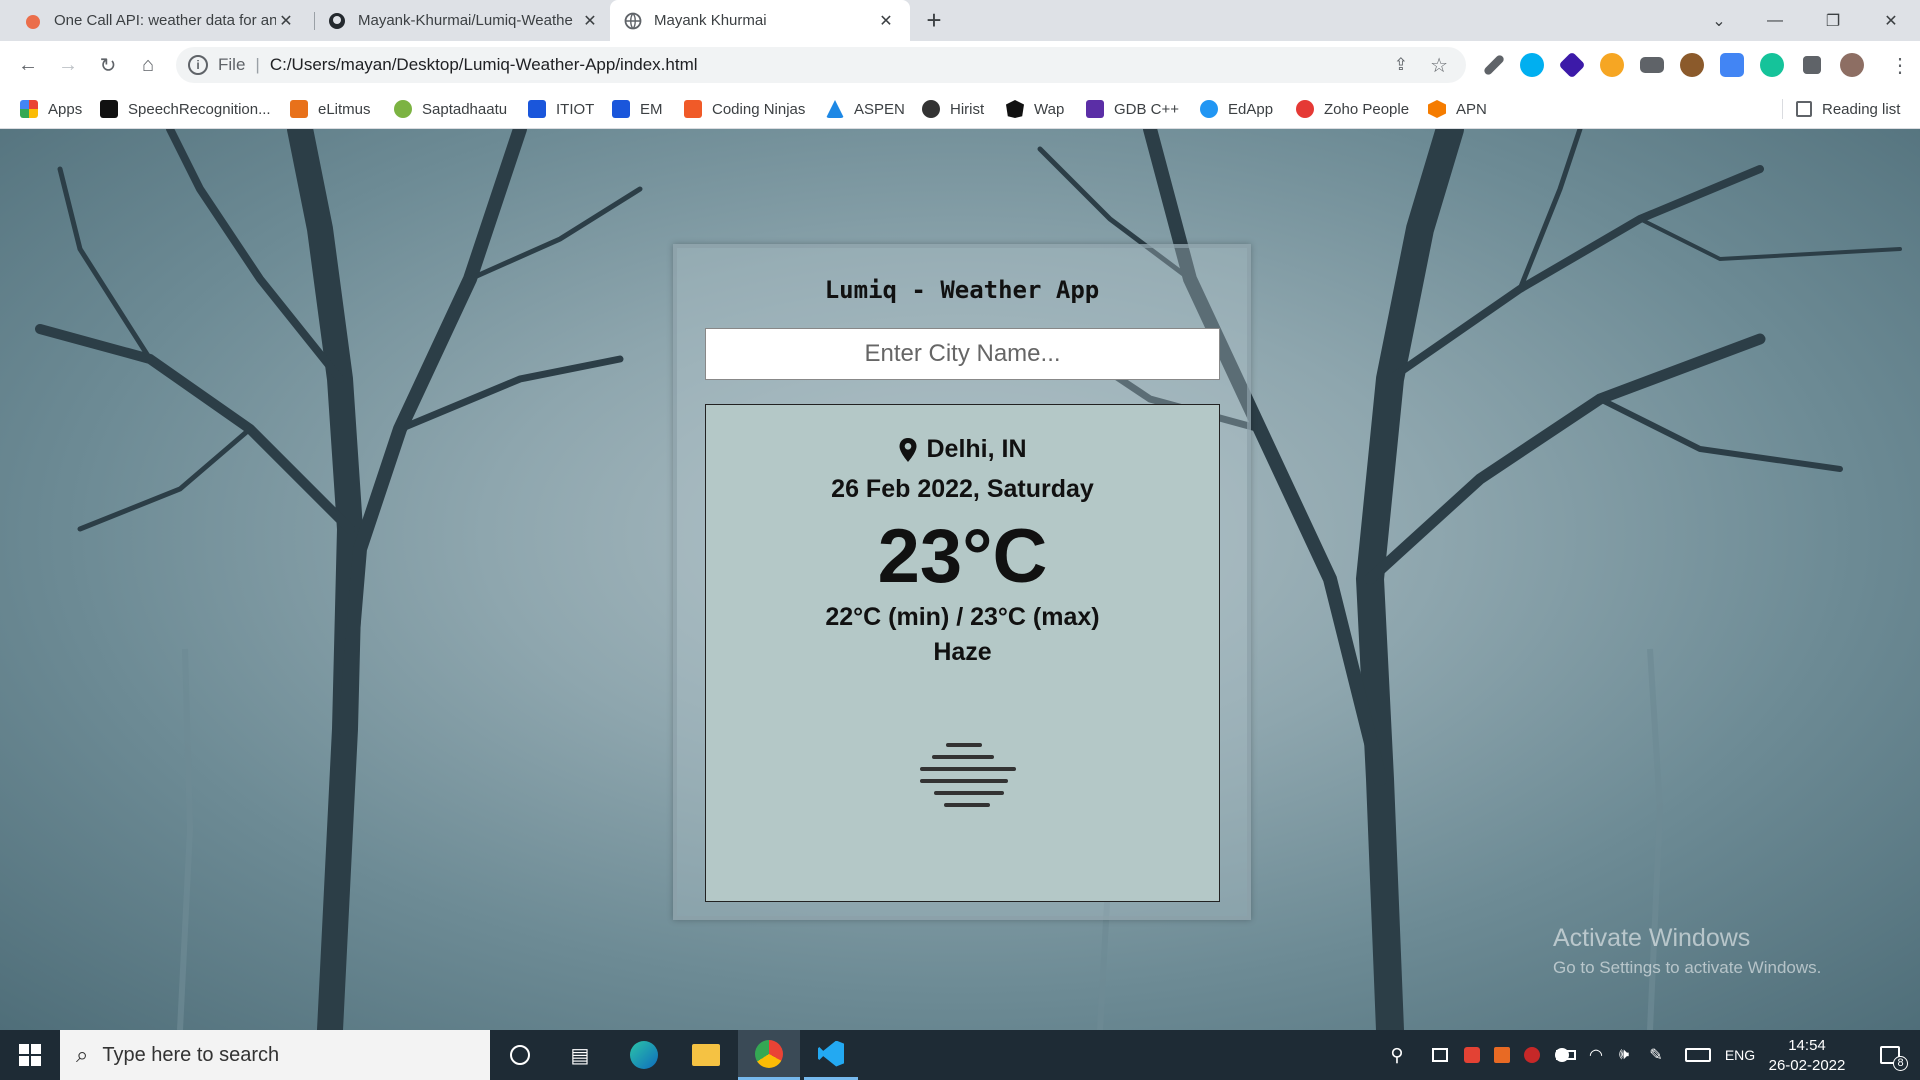 This screenshot has width=1920, height=1080. What do you see at coordinates (1804, 109) in the screenshot?
I see `reading-list-icon` at bounding box center [1804, 109].